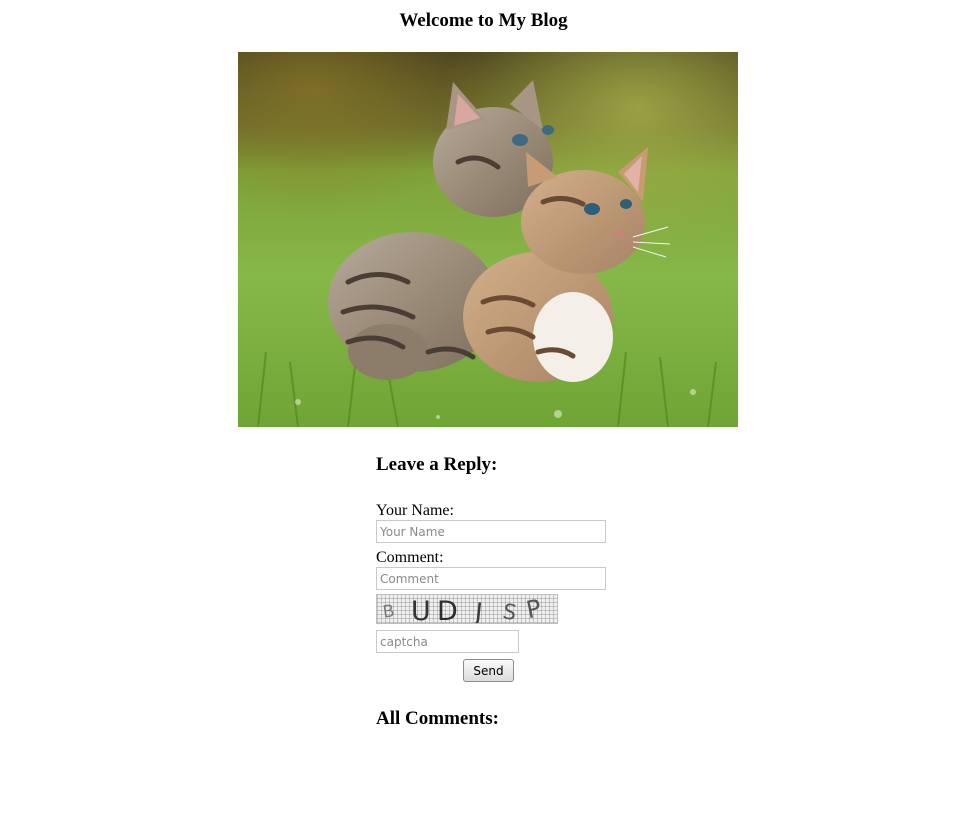  I want to click on captcha-image: B U D J S P, so click(467, 609).